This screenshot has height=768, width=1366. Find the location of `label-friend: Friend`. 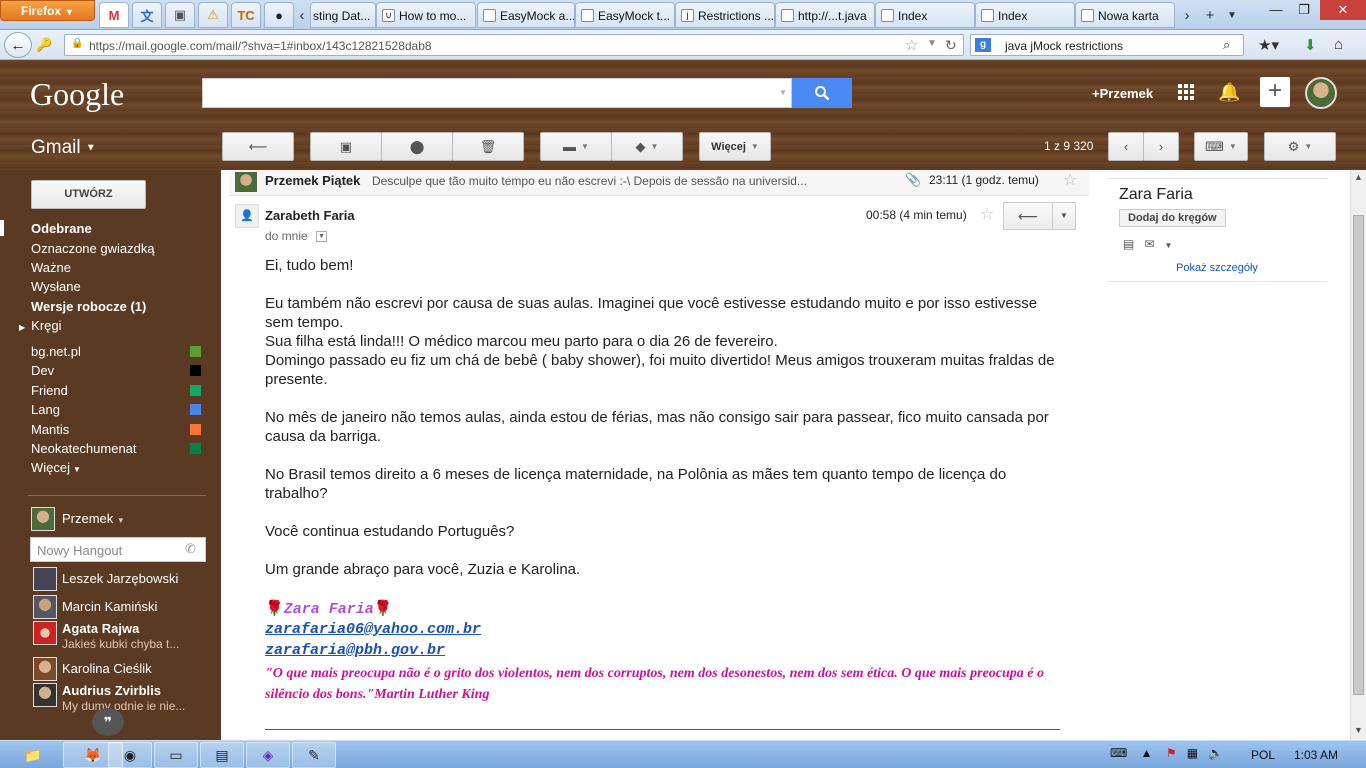

label-friend: Friend is located at coordinates (49, 390).